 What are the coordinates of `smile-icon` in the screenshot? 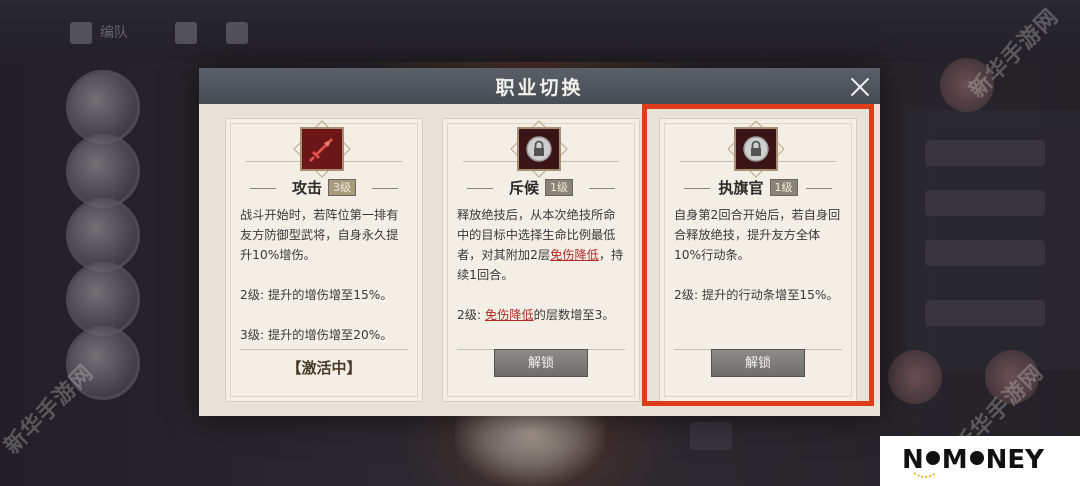 It's located at (925, 475).